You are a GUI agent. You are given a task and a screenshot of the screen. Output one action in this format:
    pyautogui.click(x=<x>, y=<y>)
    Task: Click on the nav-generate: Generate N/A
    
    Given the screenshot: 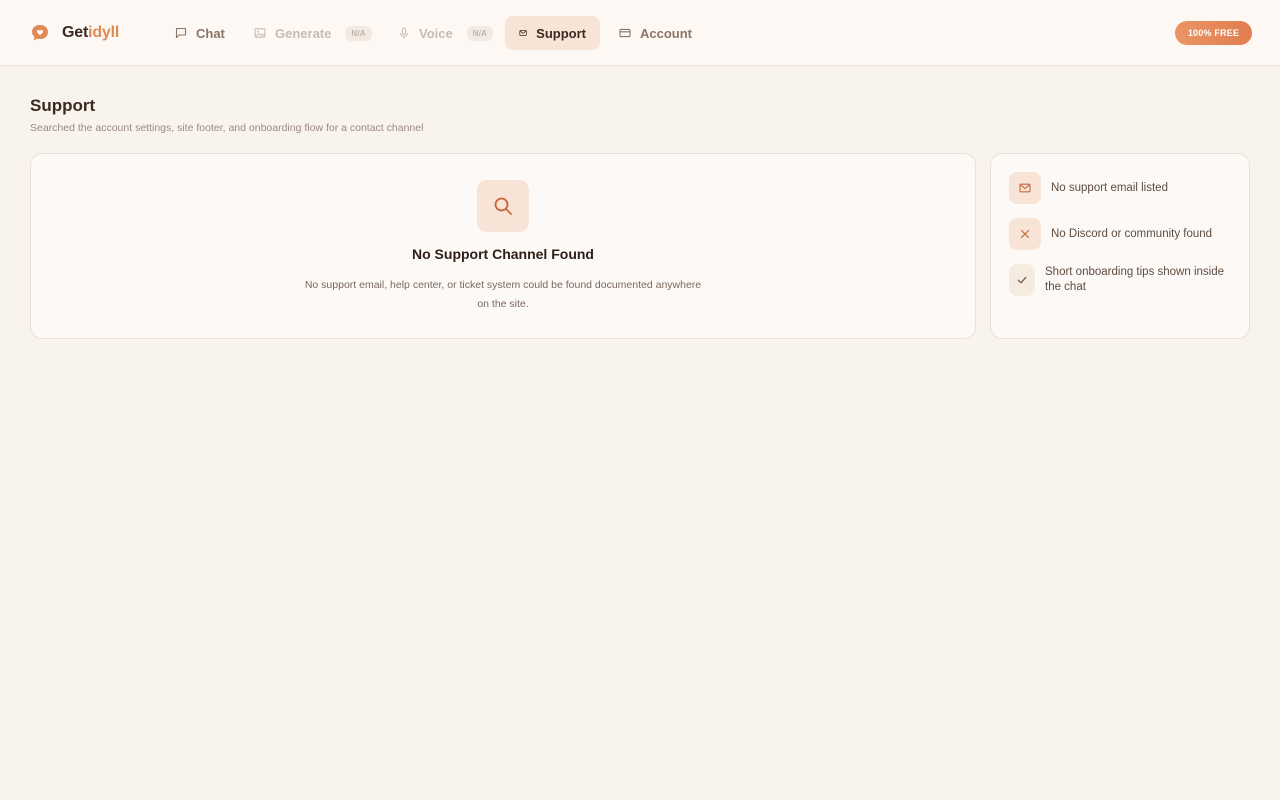 What is the action you would take?
    pyautogui.click(x=313, y=33)
    